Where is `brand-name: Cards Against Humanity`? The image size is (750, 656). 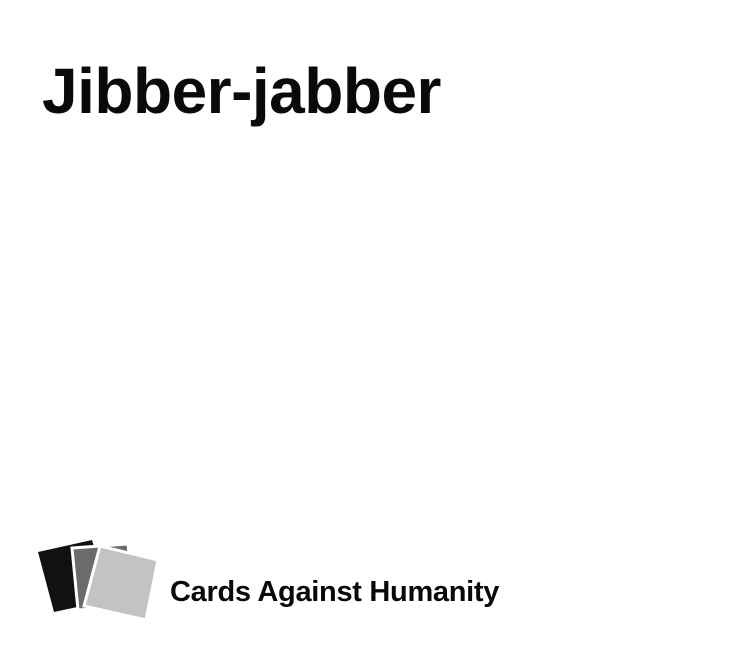
brand-name: Cards Against Humanity is located at coordinates (335, 592).